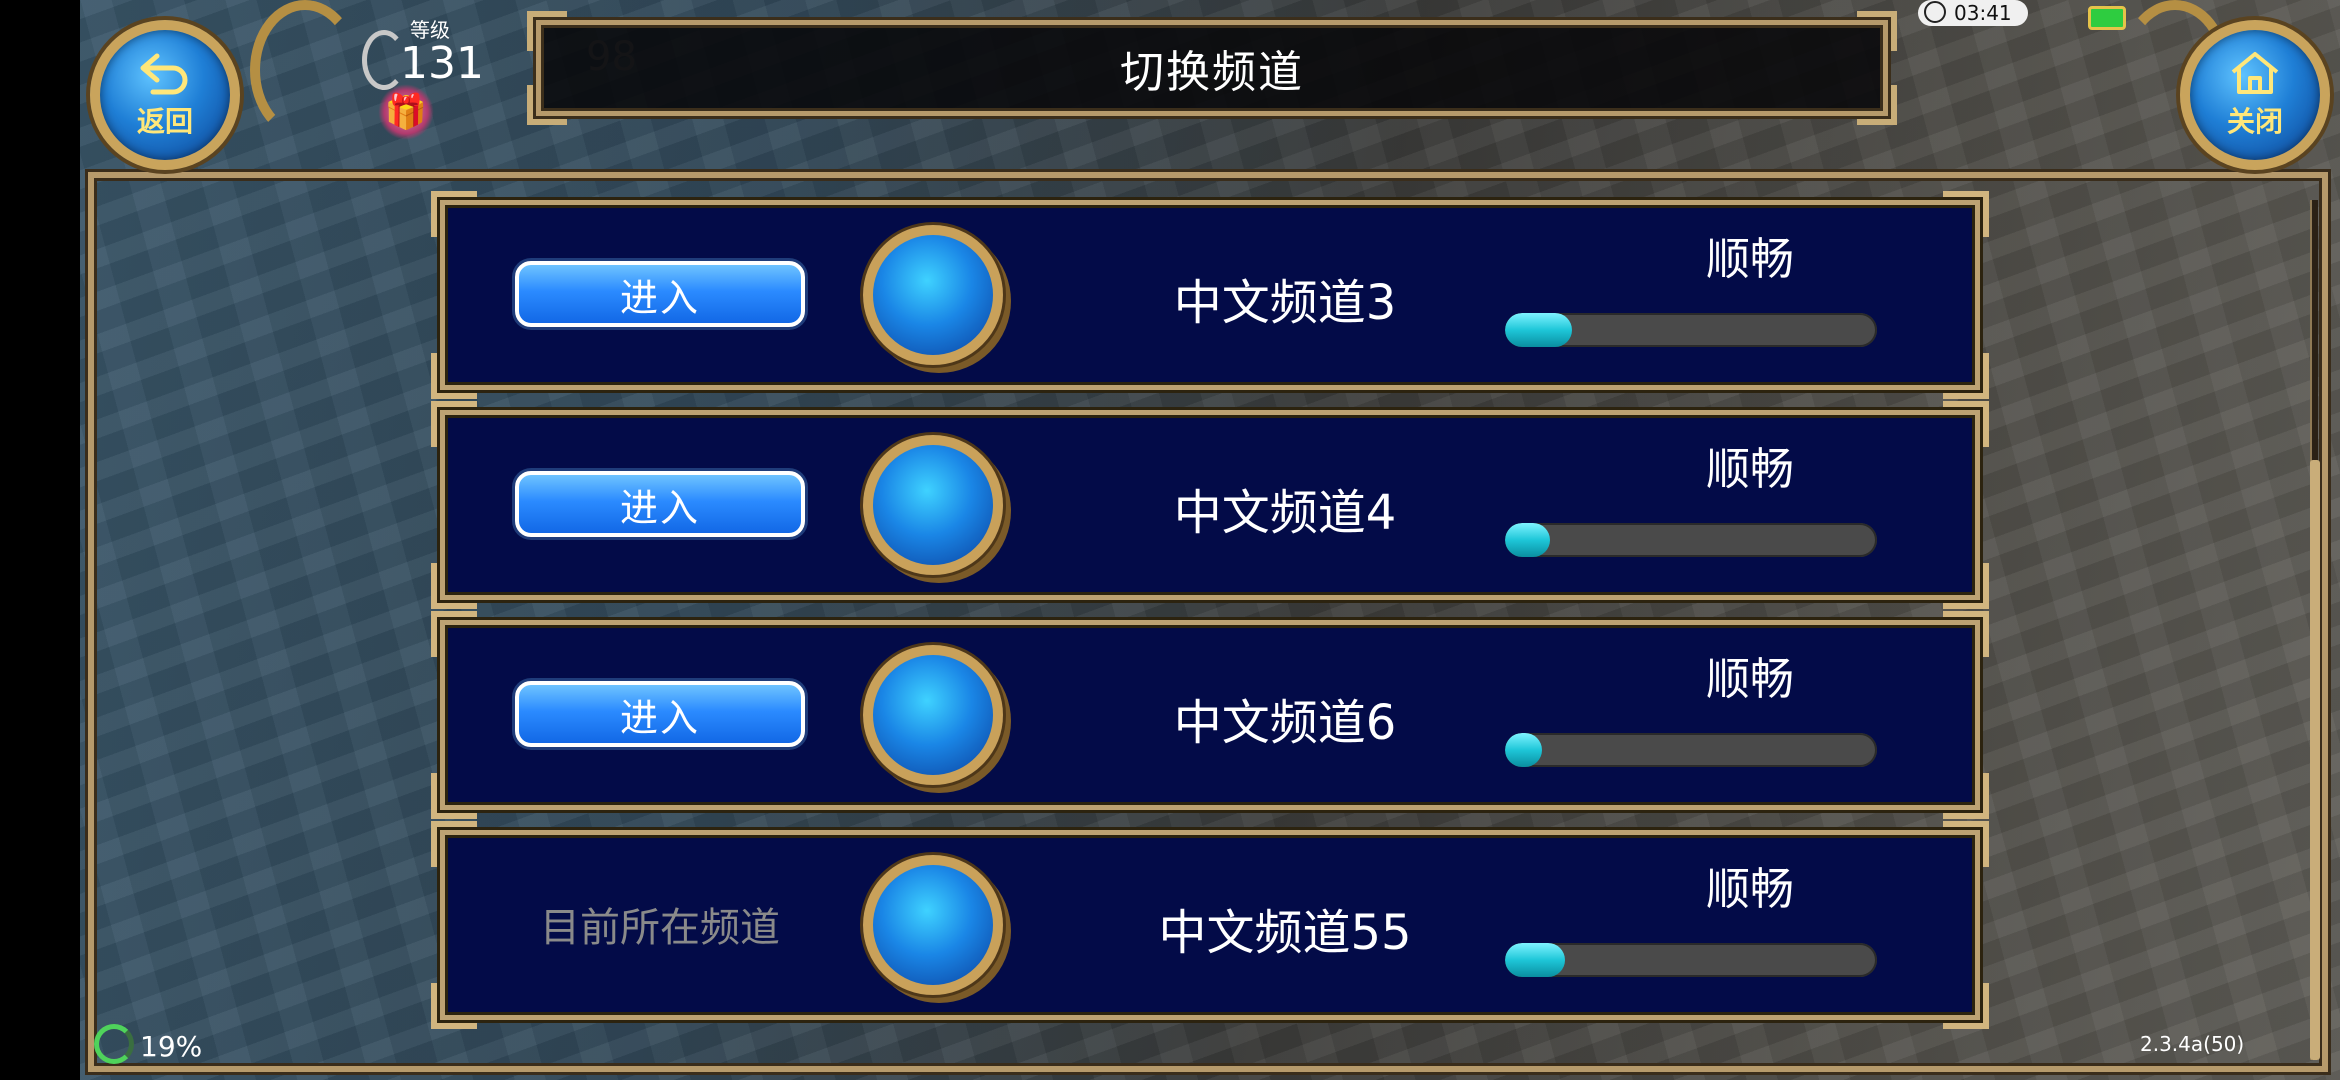  Describe the element at coordinates (164, 121) in the screenshot. I see `back-label: 返回` at that location.